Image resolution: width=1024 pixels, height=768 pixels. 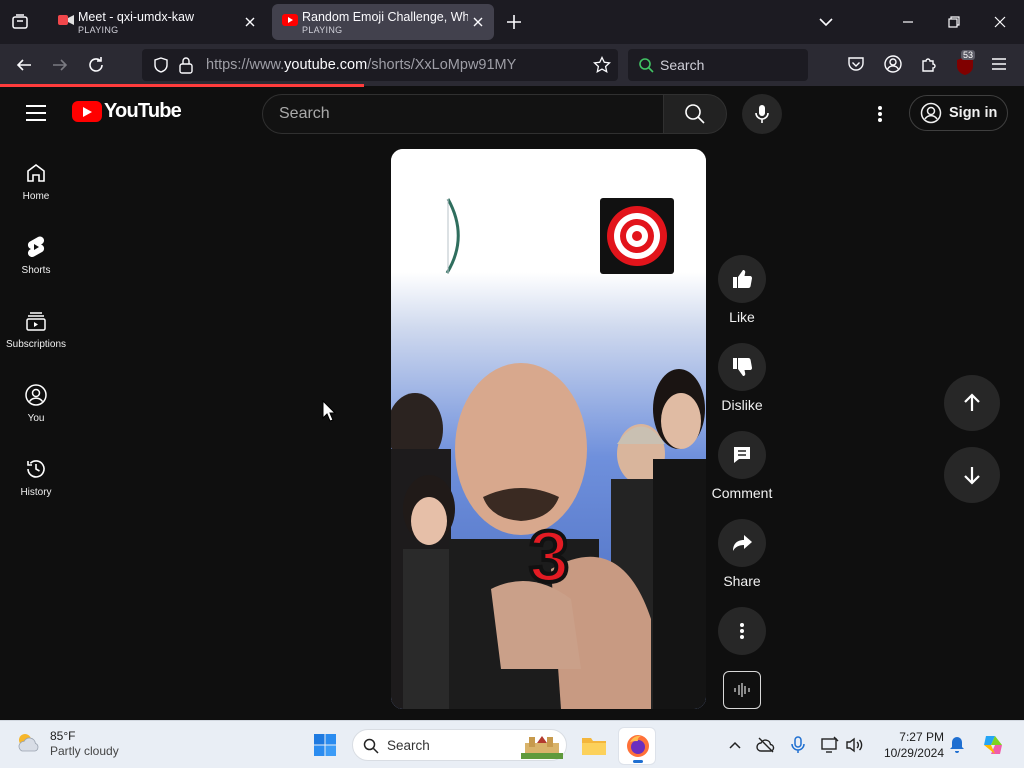 I want to click on comment-icon, so click(x=742, y=455).